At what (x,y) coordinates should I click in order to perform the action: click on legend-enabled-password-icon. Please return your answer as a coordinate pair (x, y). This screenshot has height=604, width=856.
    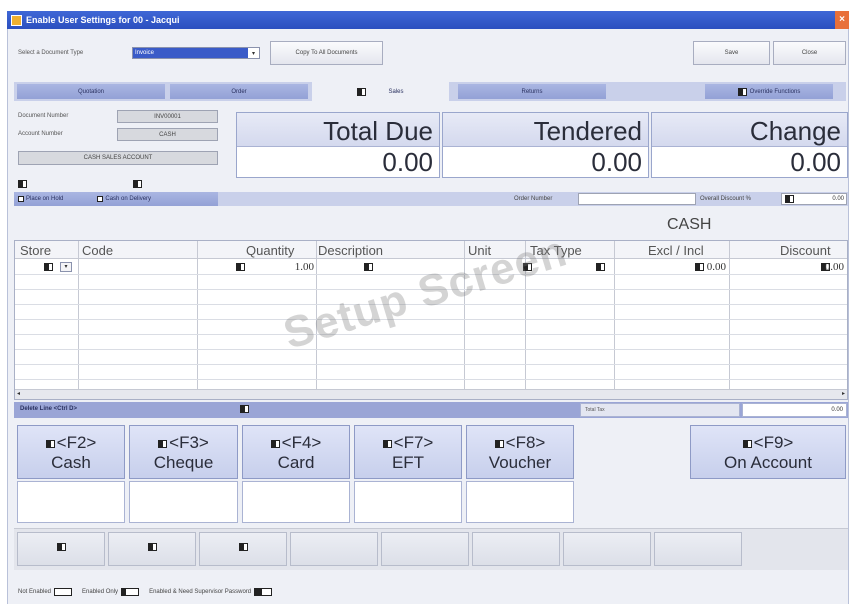
    Looking at the image, I should click on (263, 592).